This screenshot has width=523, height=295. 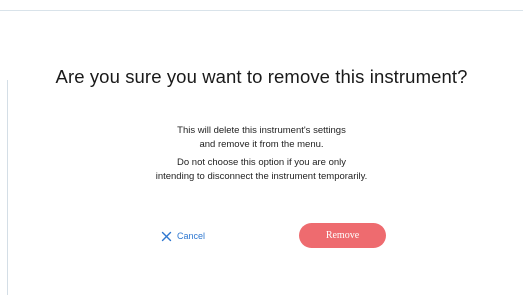 I want to click on remove-label: Remove, so click(x=342, y=235).